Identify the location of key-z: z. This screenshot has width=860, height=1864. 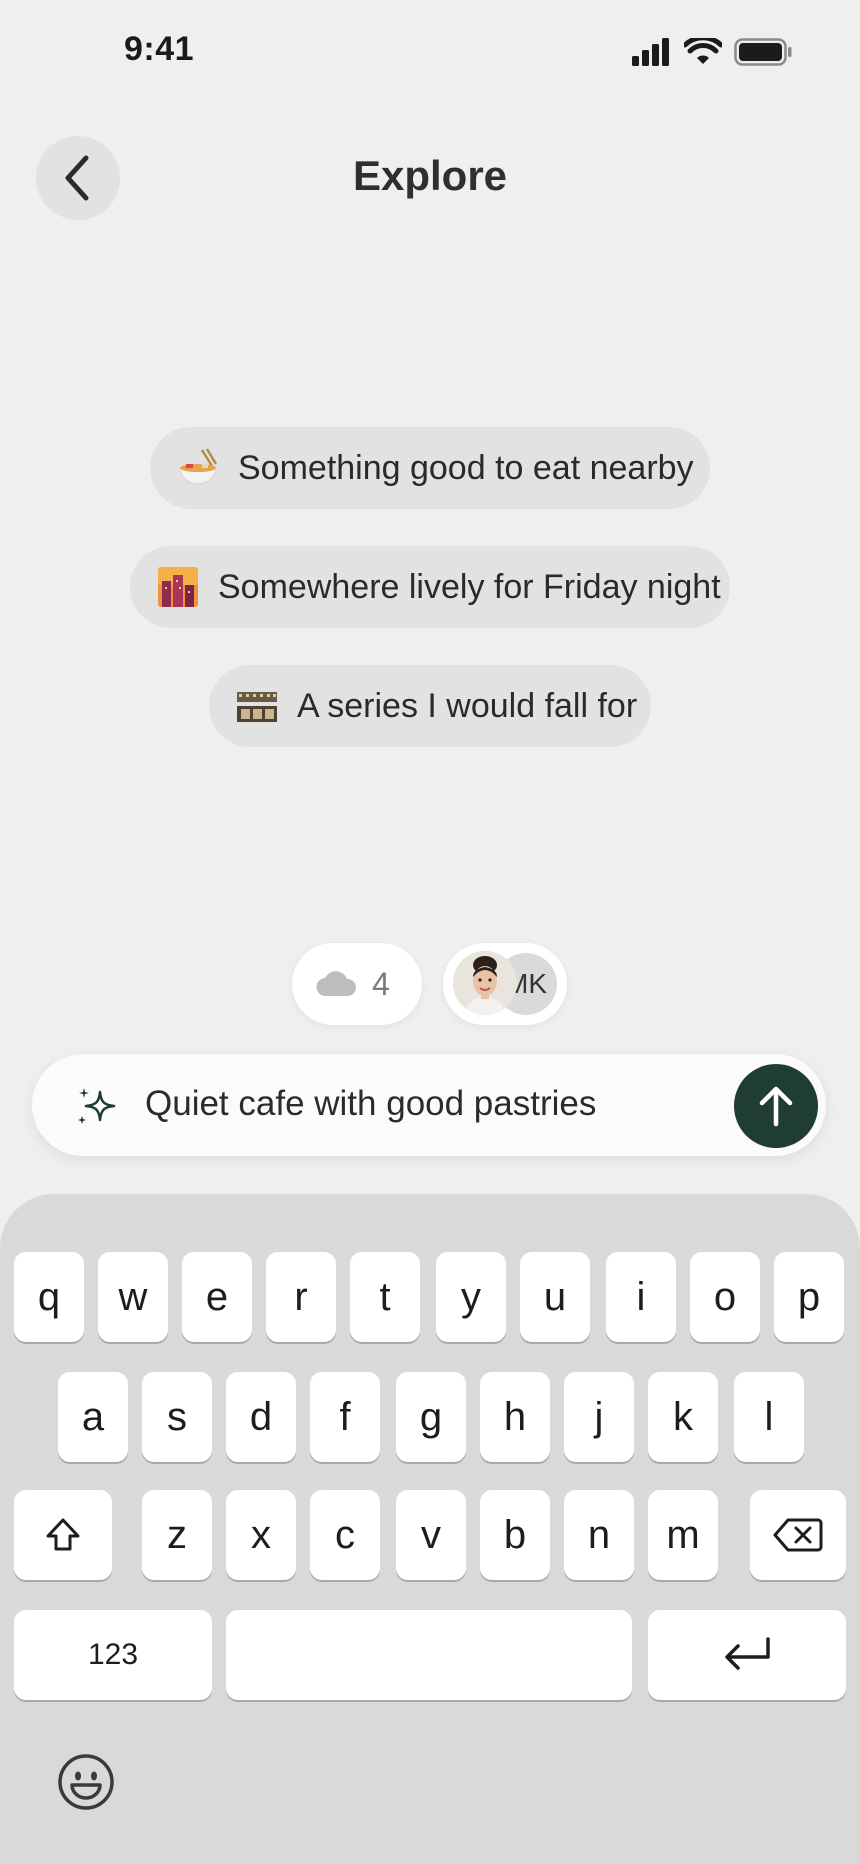
(177, 1535).